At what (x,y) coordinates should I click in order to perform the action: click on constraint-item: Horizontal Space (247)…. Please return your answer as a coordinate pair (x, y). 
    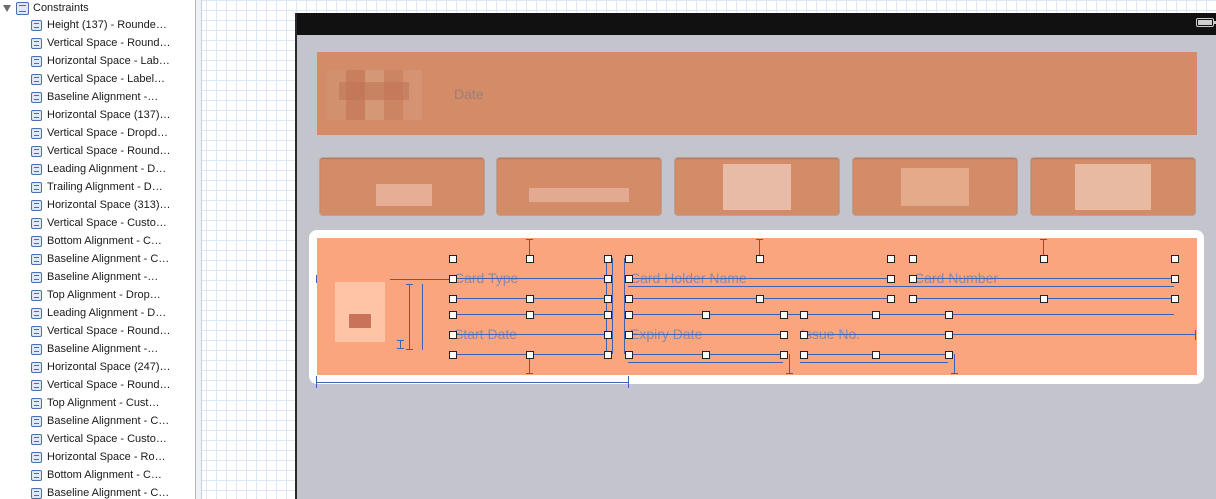
    Looking at the image, I should click on (113, 367).